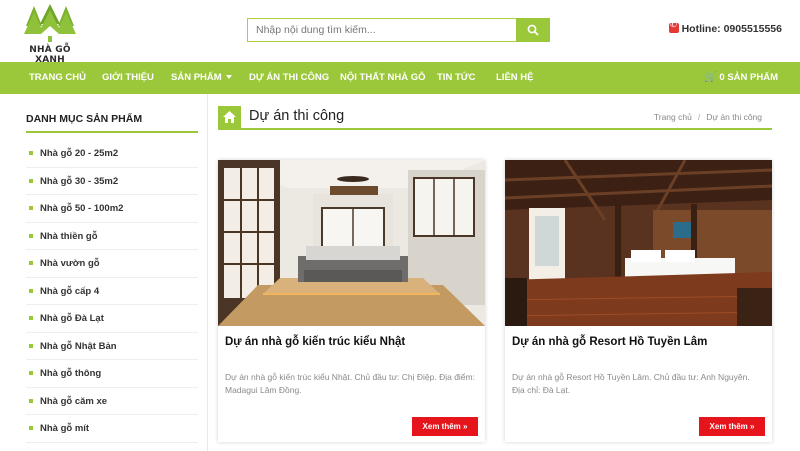 Image resolution: width=800 pixels, height=451 pixels. I want to click on home-icon, so click(229, 117).